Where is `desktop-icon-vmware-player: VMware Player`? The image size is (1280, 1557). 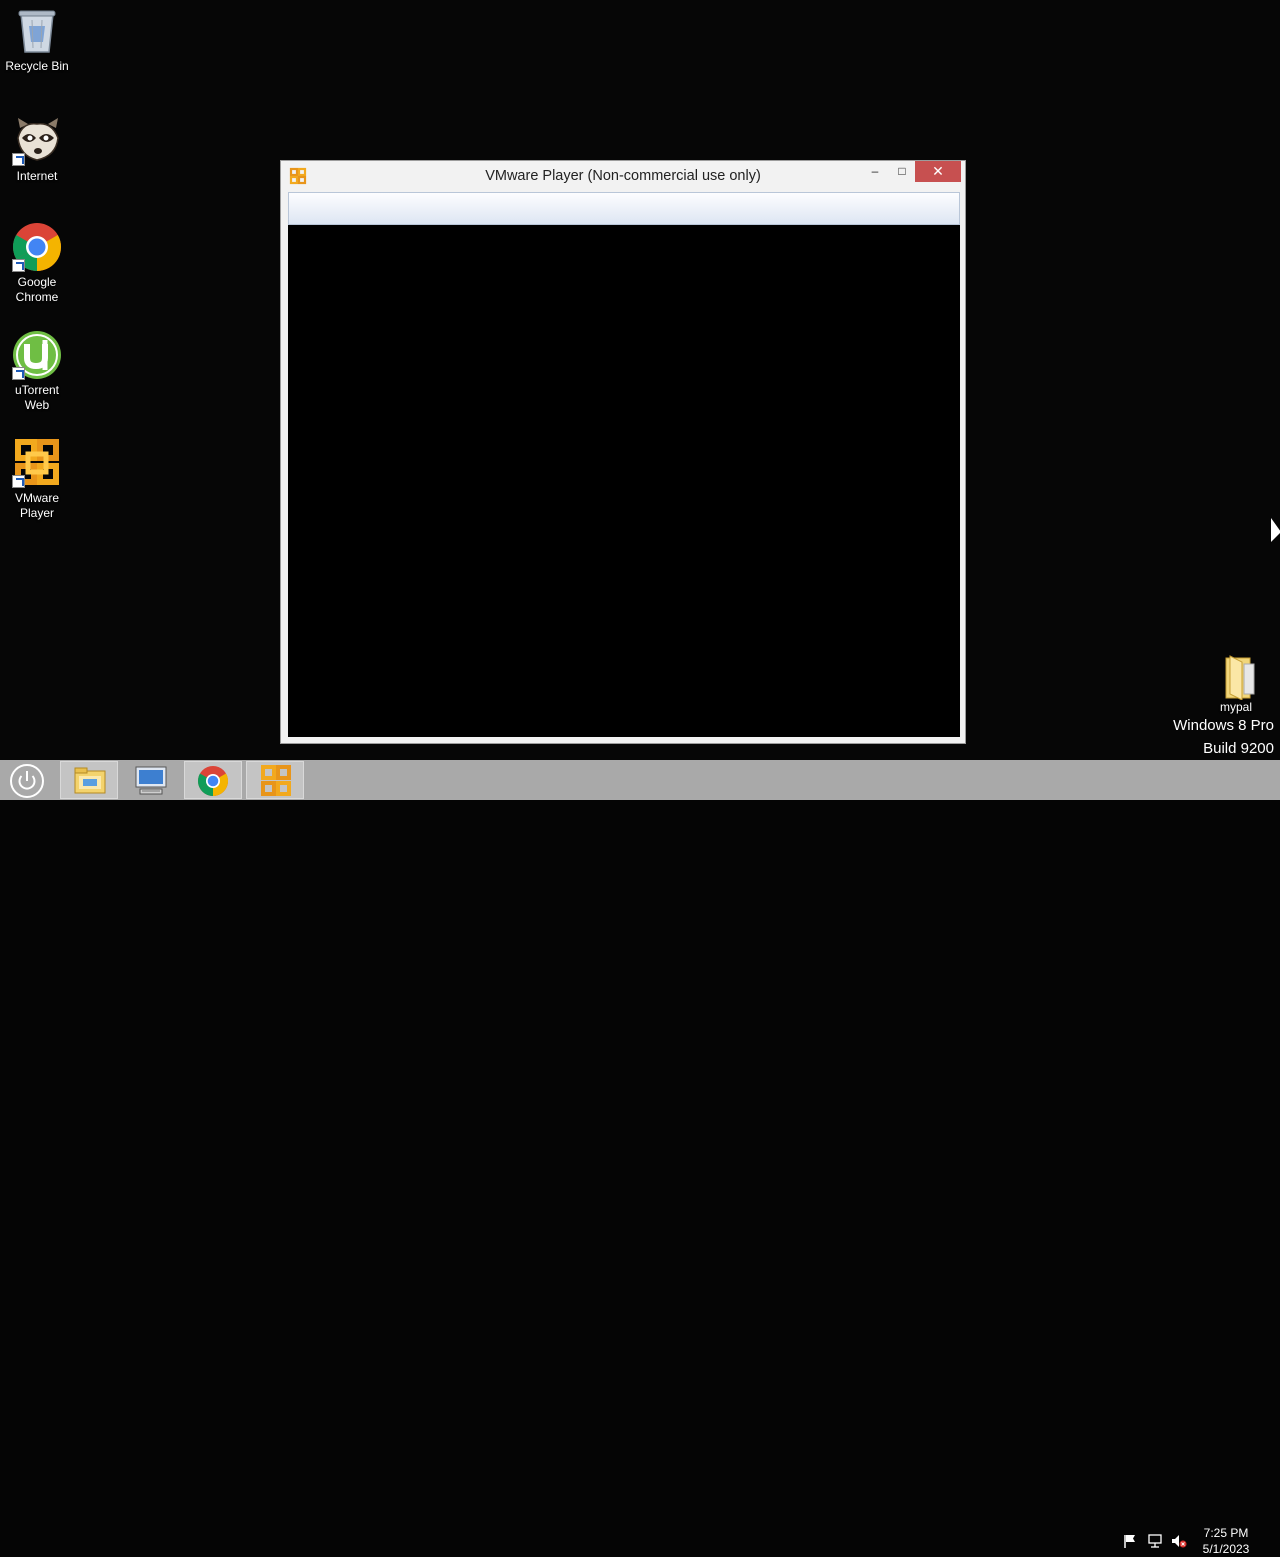
desktop-icon-vmware-player: VMware Player is located at coordinates (37, 479).